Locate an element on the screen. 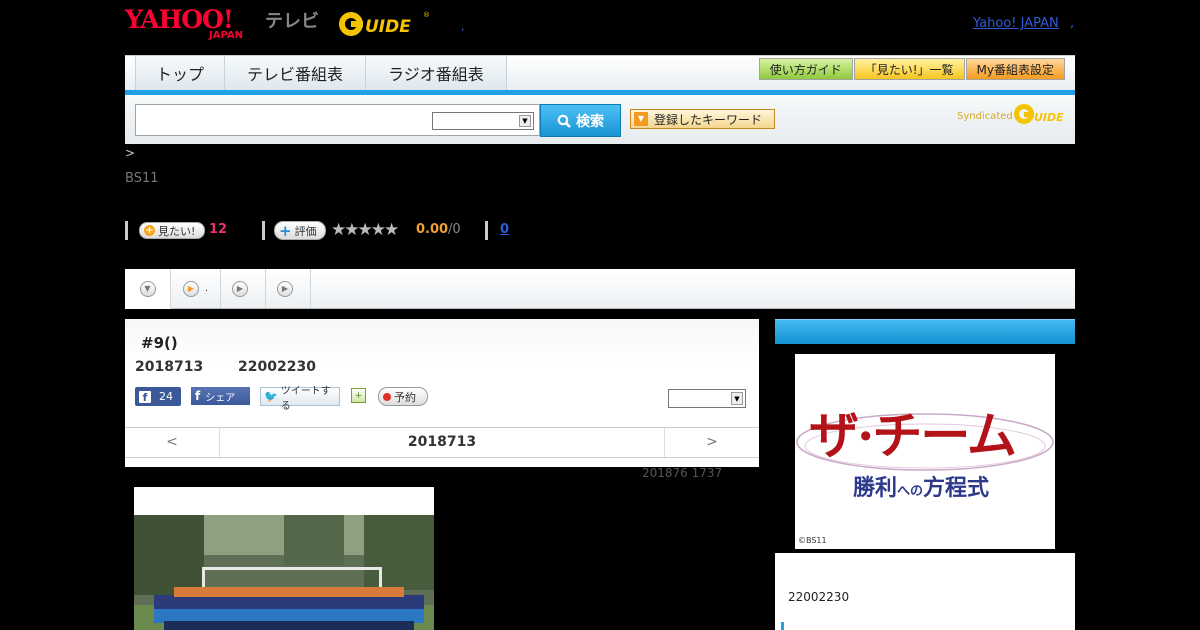 This screenshot has height=630, width=1200. my-guide-settings-button: My番組表設定 is located at coordinates (1015, 69).